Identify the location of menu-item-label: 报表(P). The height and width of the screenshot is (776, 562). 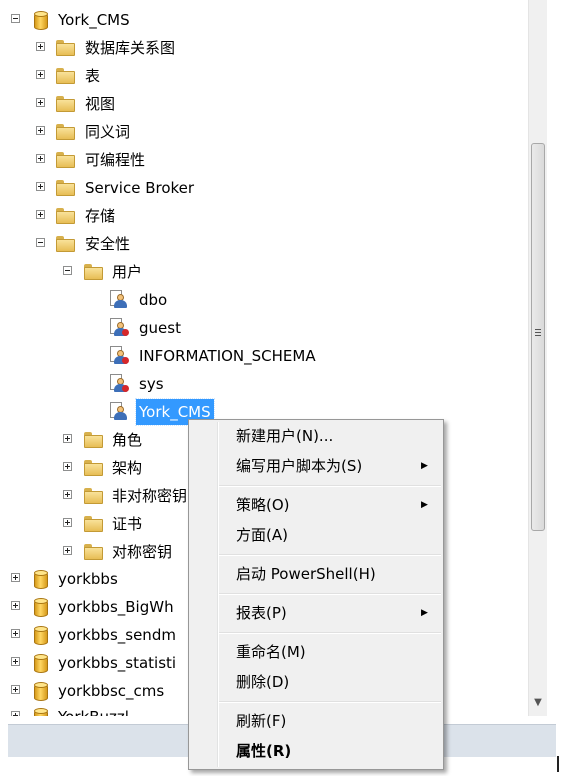
(261, 613).